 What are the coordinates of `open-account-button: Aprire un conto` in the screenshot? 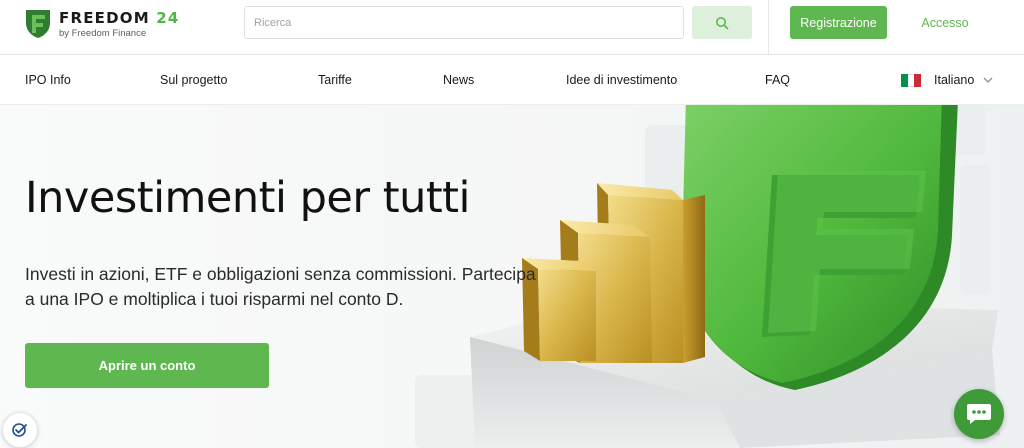 It's located at (147, 365).